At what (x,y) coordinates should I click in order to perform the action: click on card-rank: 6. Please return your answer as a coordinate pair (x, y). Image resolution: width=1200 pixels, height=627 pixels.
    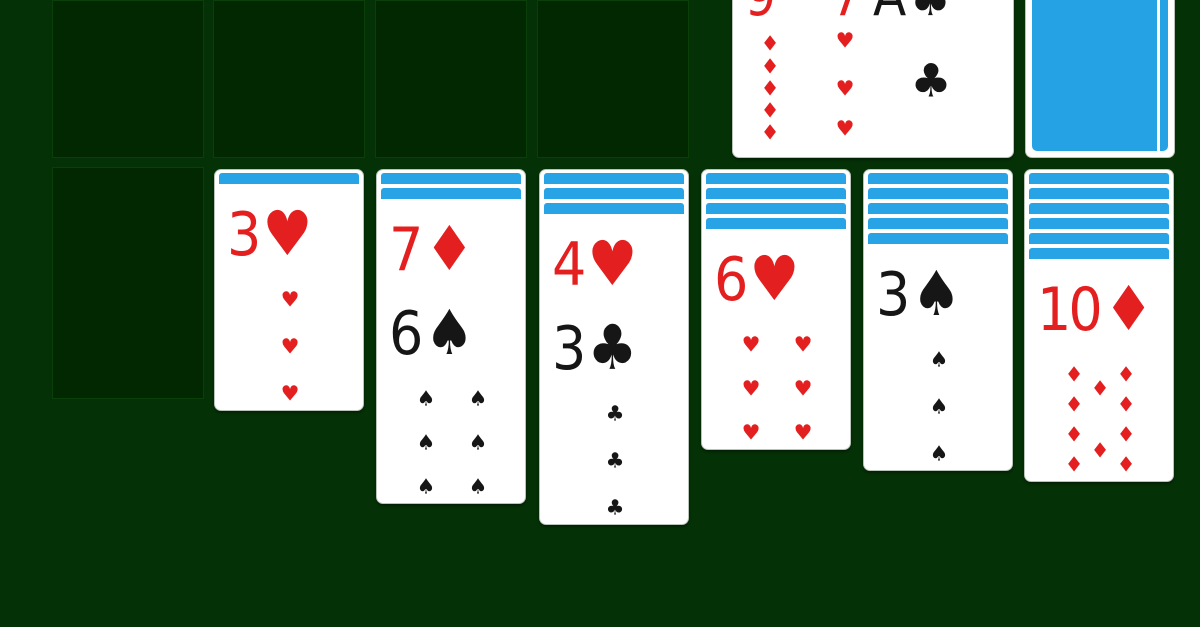
    Looking at the image, I should click on (731, 280).